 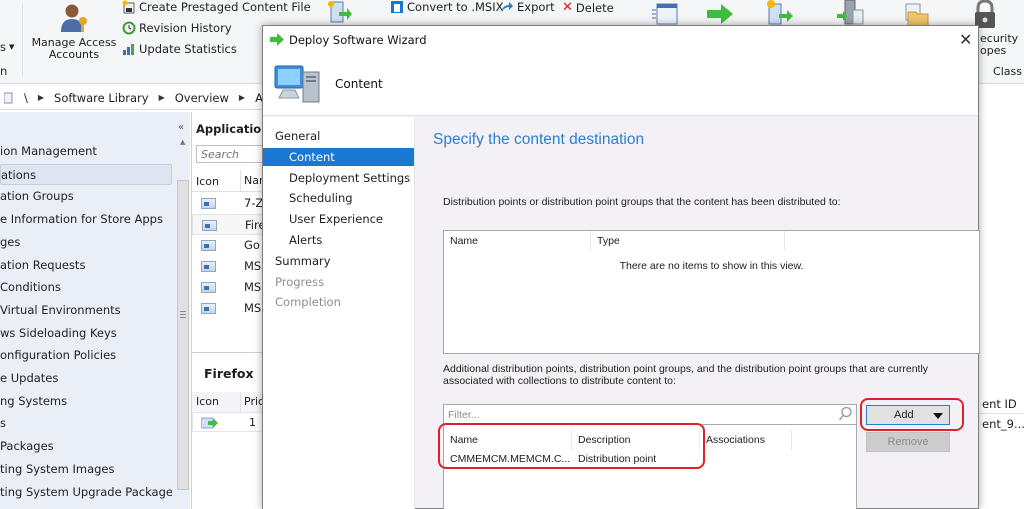 I want to click on prestaged-content-icon, so click(x=128, y=7).